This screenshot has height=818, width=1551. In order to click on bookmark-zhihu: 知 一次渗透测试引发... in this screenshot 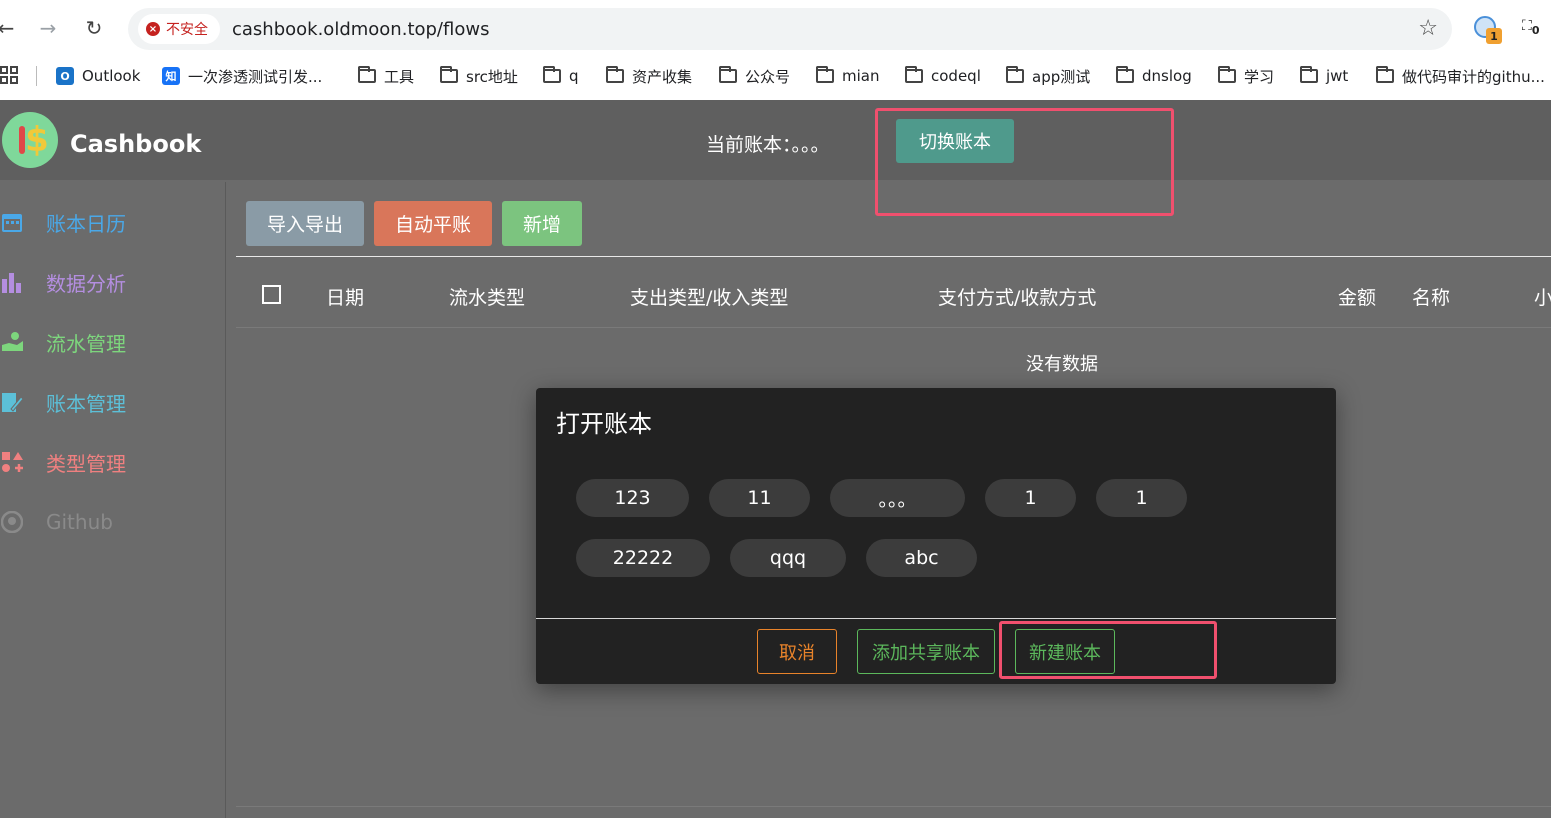, I will do `click(242, 76)`.